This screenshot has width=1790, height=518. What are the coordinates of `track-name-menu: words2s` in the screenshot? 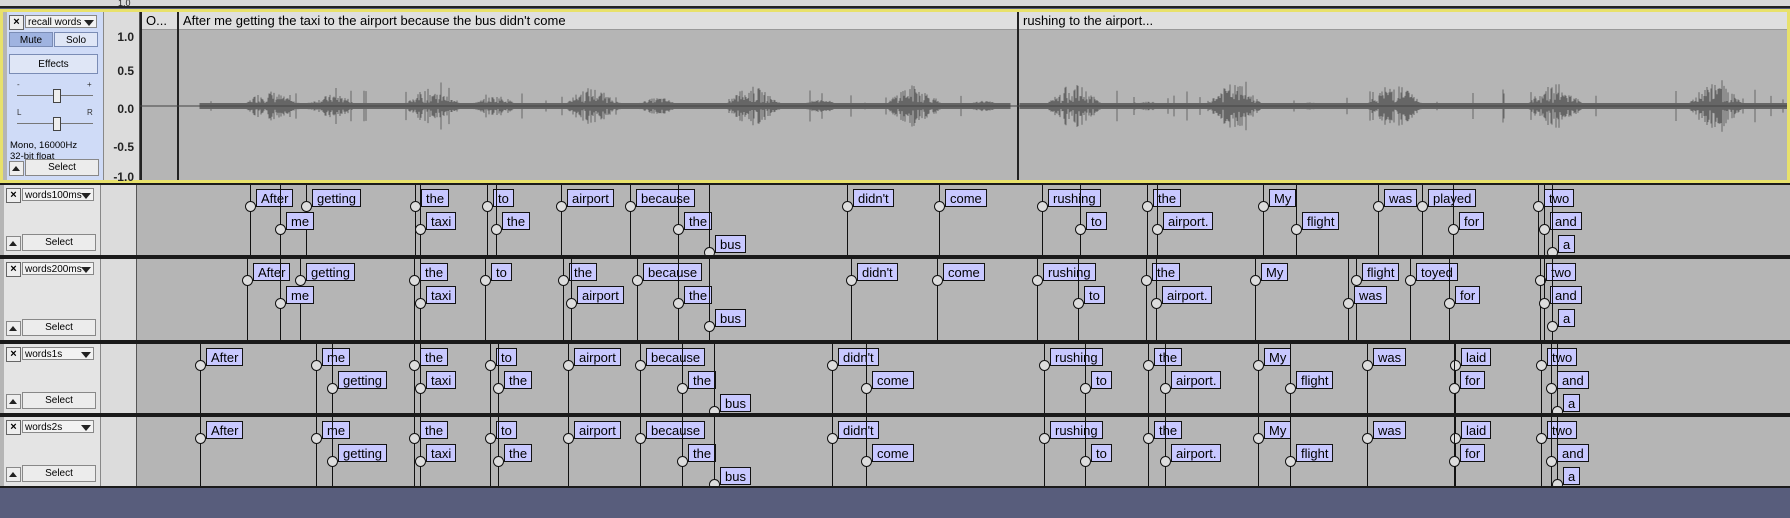 It's located at (58, 426).